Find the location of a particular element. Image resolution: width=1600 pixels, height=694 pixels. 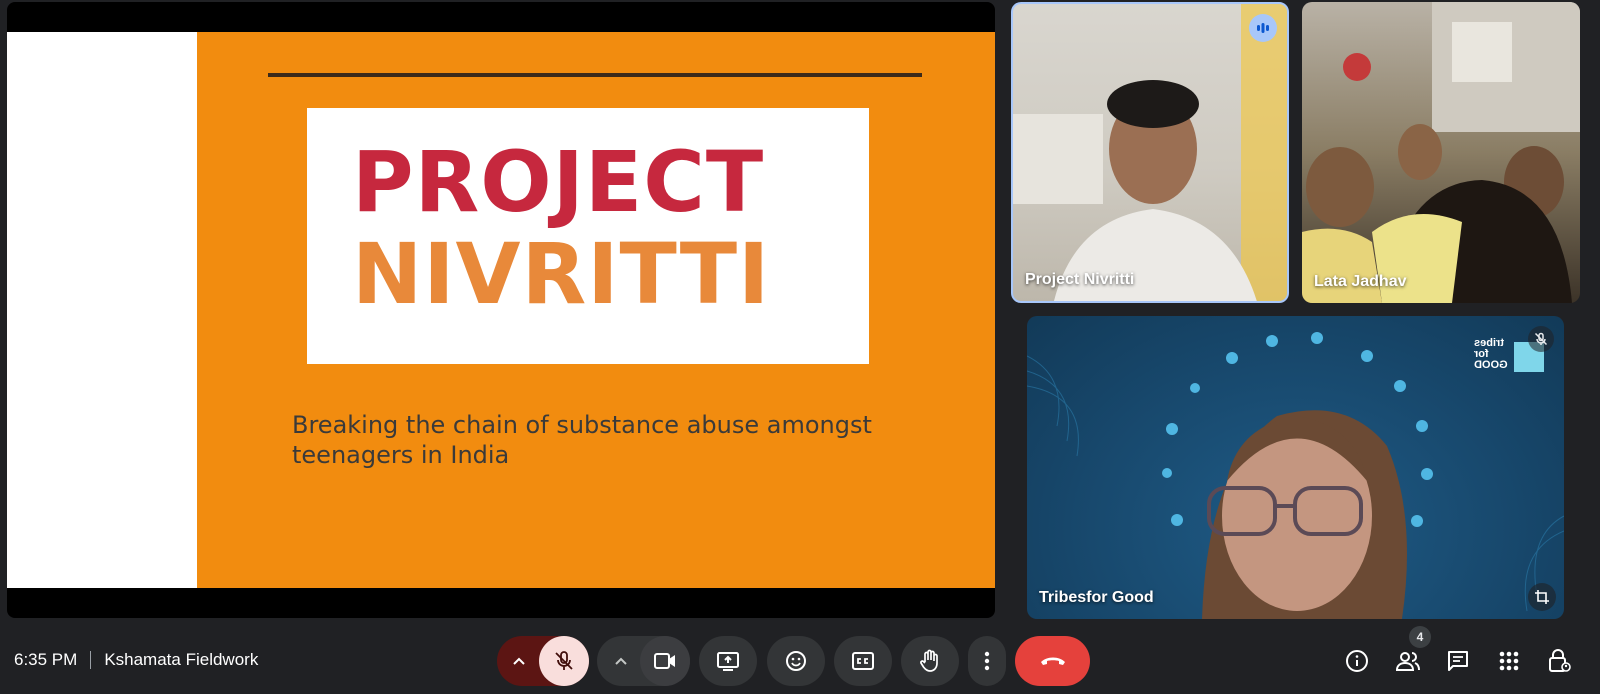

participant-name: Tribesfor Good is located at coordinates (1096, 597).